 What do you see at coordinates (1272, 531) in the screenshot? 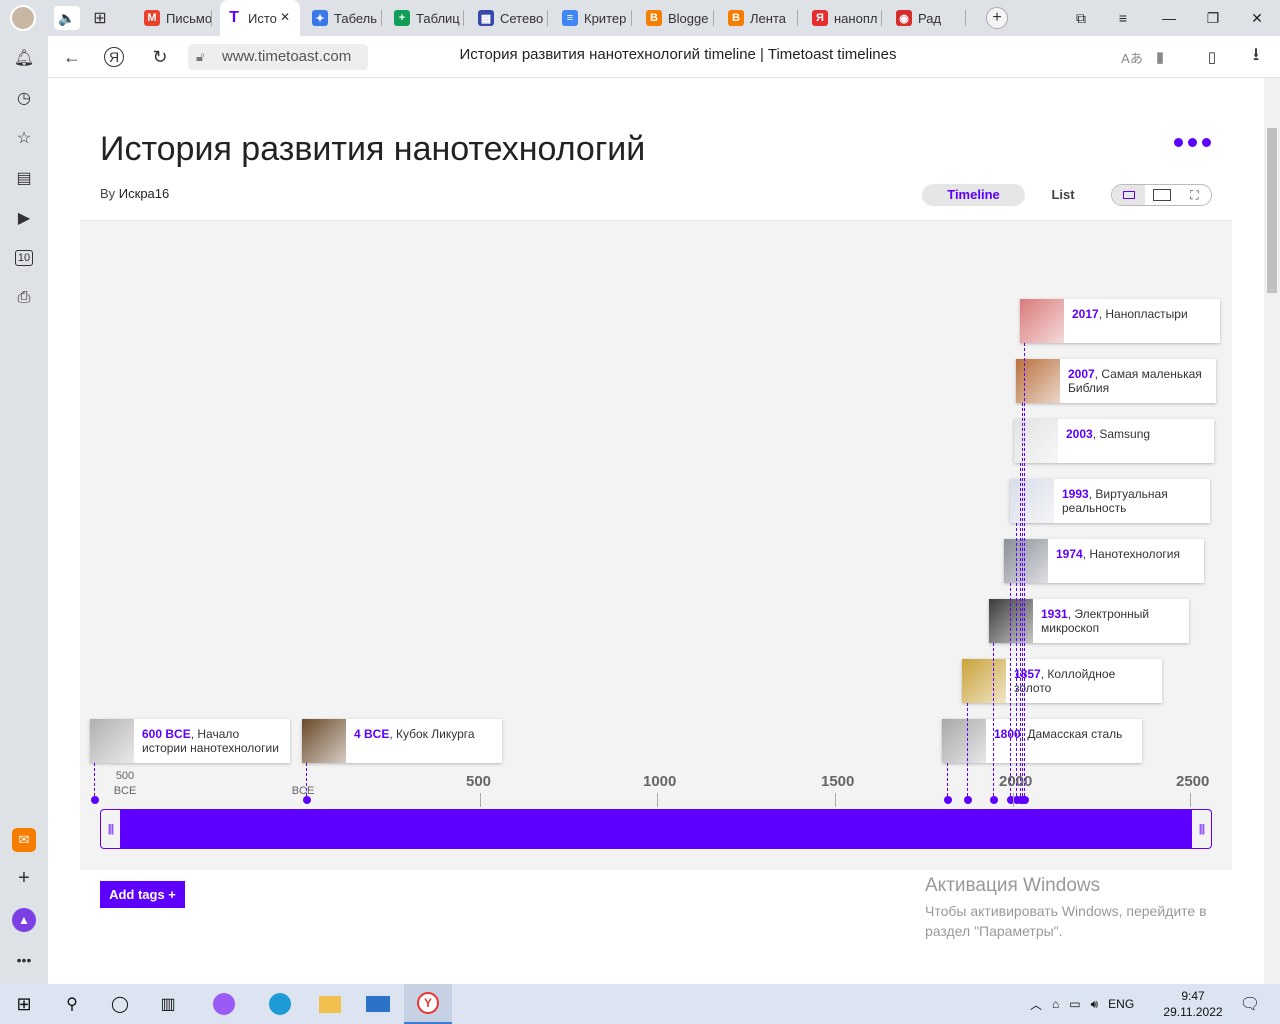
I see `page-scrollbar` at bounding box center [1272, 531].